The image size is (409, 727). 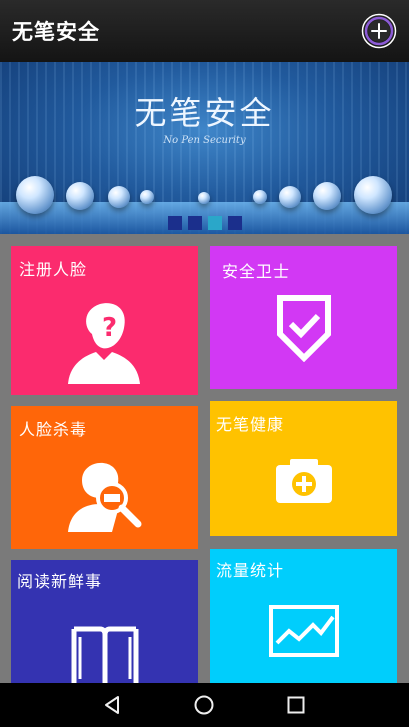 What do you see at coordinates (56, 32) in the screenshot?
I see `app-title: 无笔安全` at bounding box center [56, 32].